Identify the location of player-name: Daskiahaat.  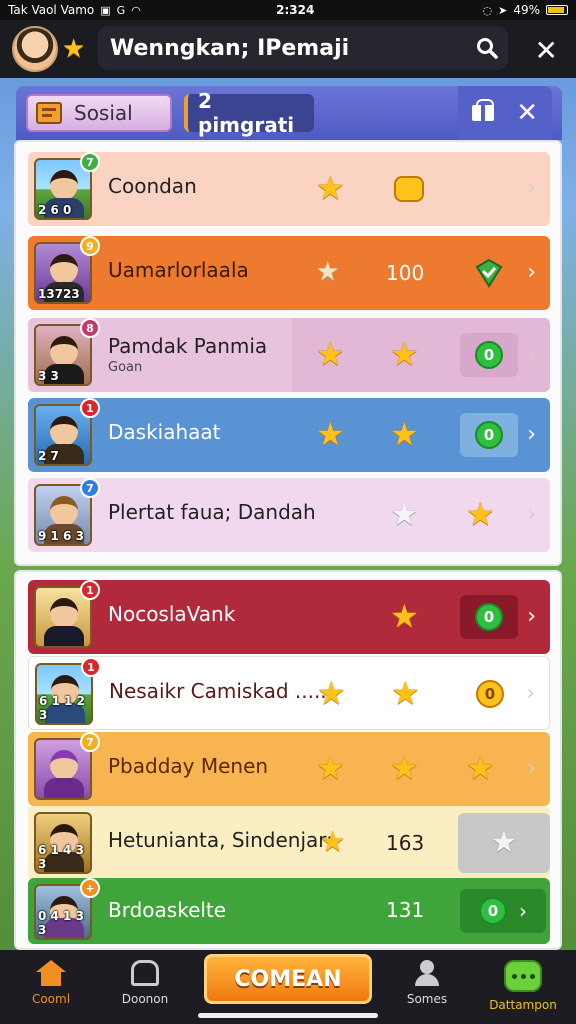
(164, 432).